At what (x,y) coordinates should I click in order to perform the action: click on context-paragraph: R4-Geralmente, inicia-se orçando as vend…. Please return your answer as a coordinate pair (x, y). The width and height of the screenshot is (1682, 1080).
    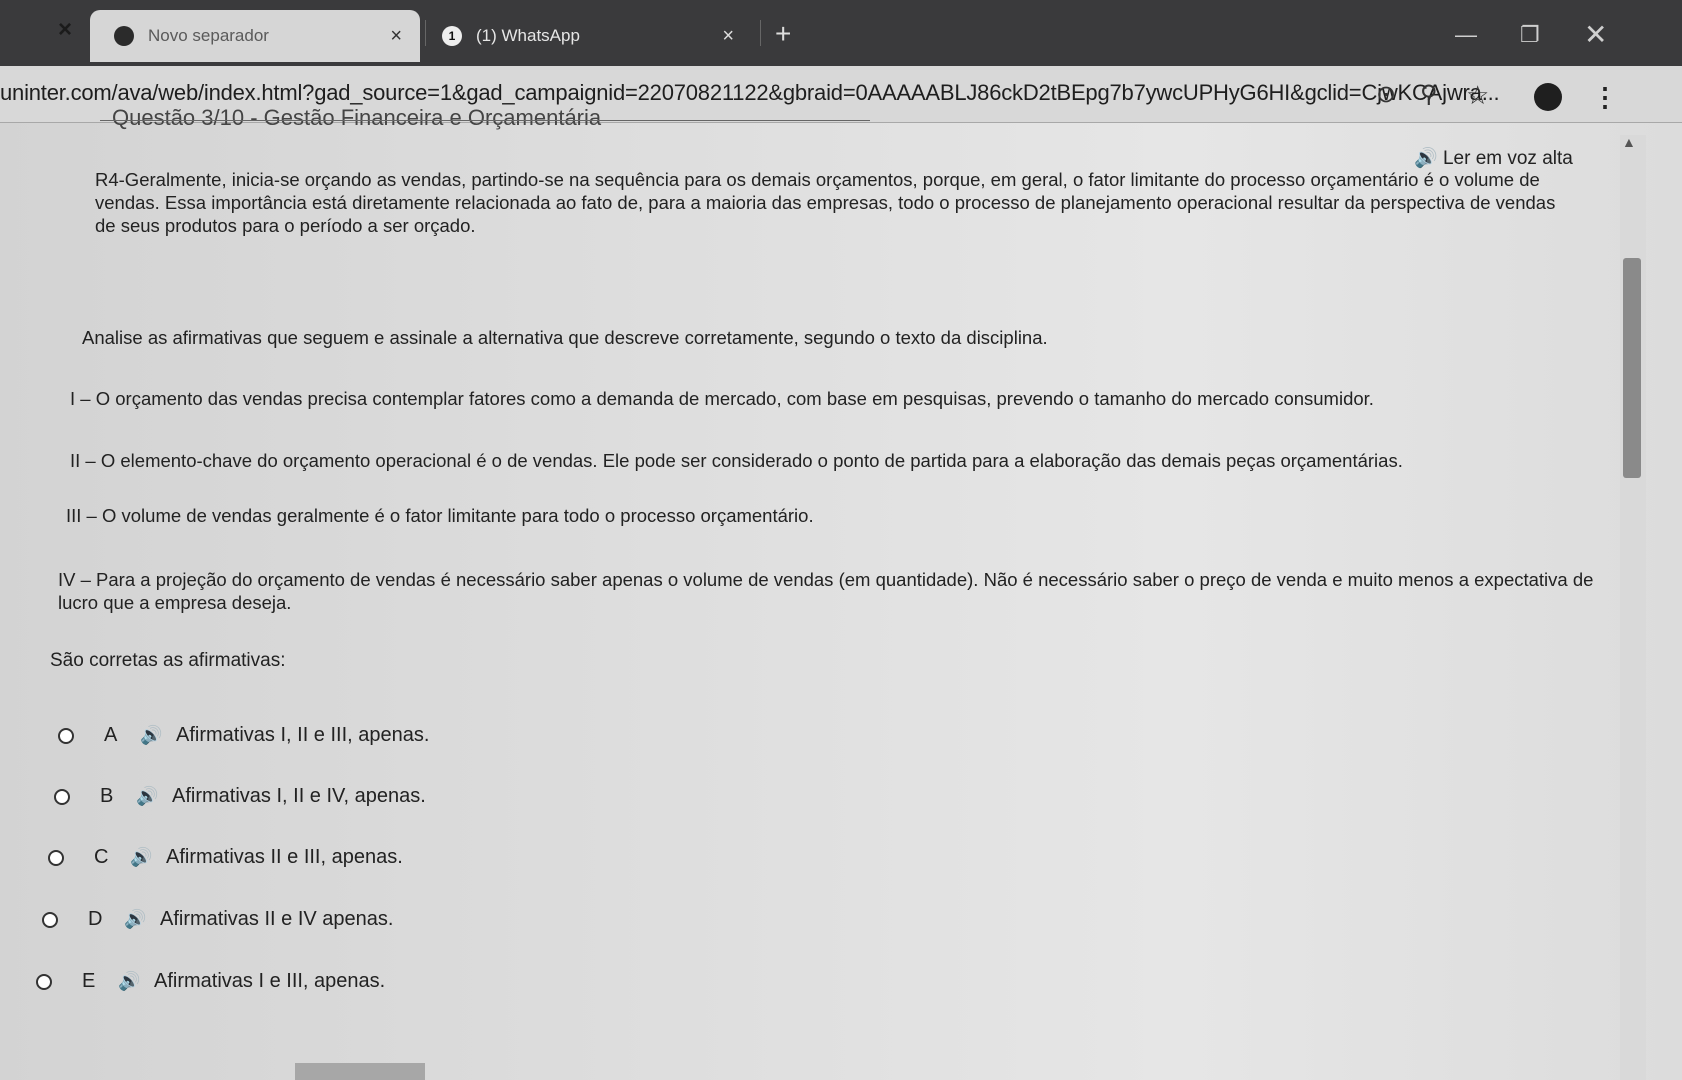
    Looking at the image, I should click on (825, 202).